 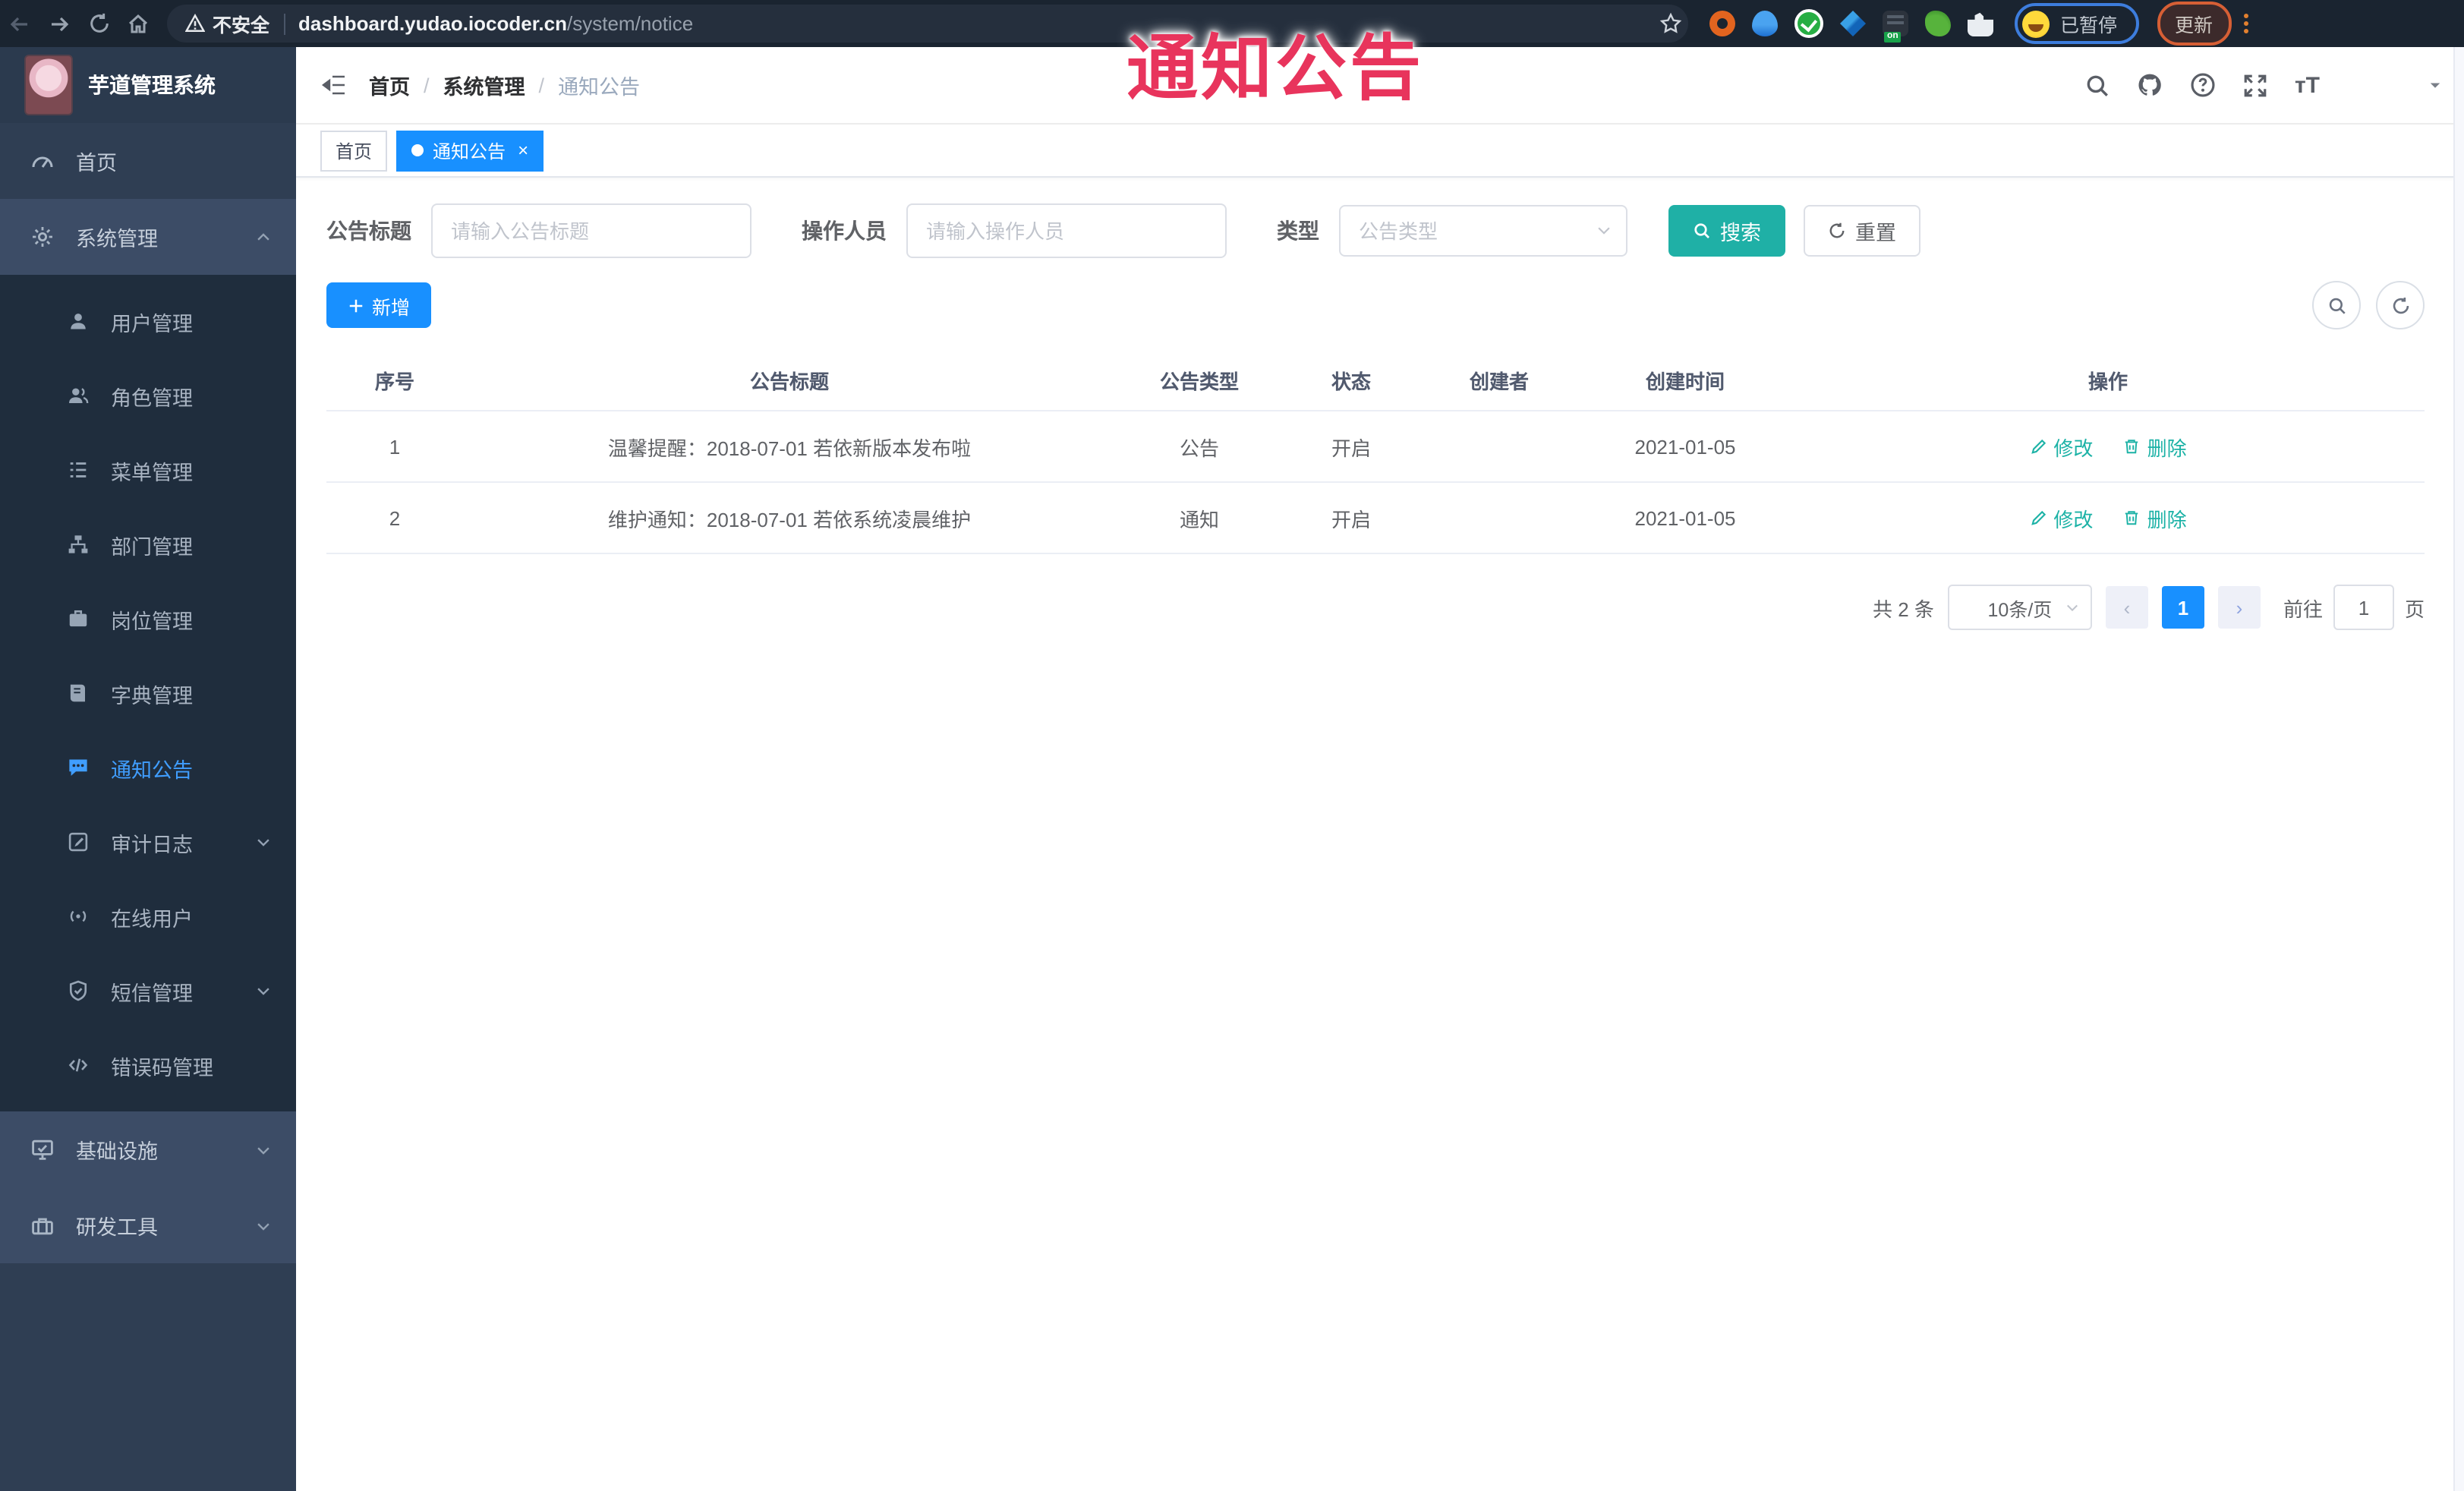 I want to click on prev-page-button: ‹, so click(x=2126, y=607).